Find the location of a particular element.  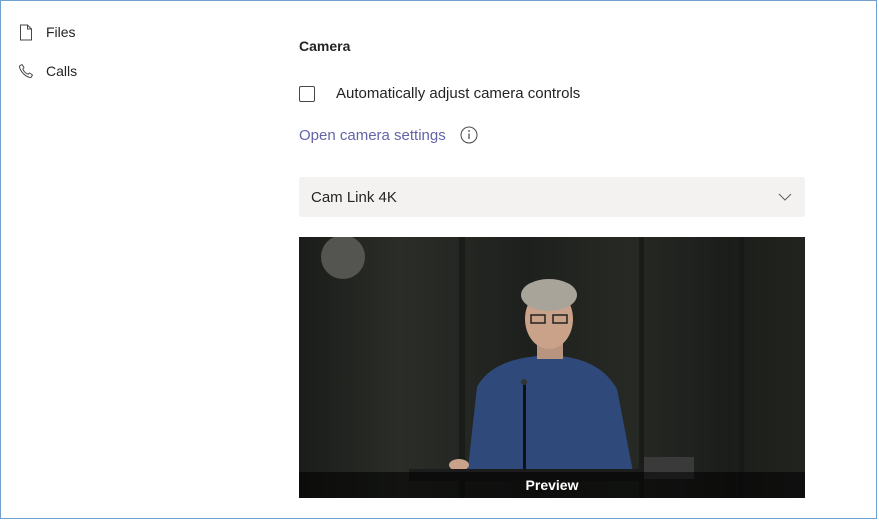

open-camera-settings-link: Open camera settings is located at coordinates (372, 135).